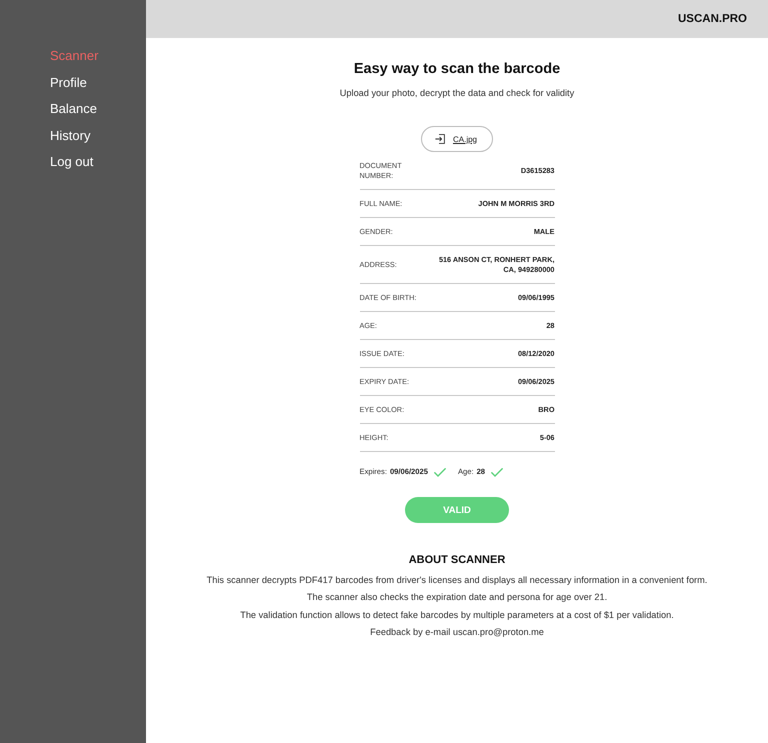 This screenshot has width=768, height=743. Describe the element at coordinates (68, 83) in the screenshot. I see `sidebar-item: Profile` at that location.